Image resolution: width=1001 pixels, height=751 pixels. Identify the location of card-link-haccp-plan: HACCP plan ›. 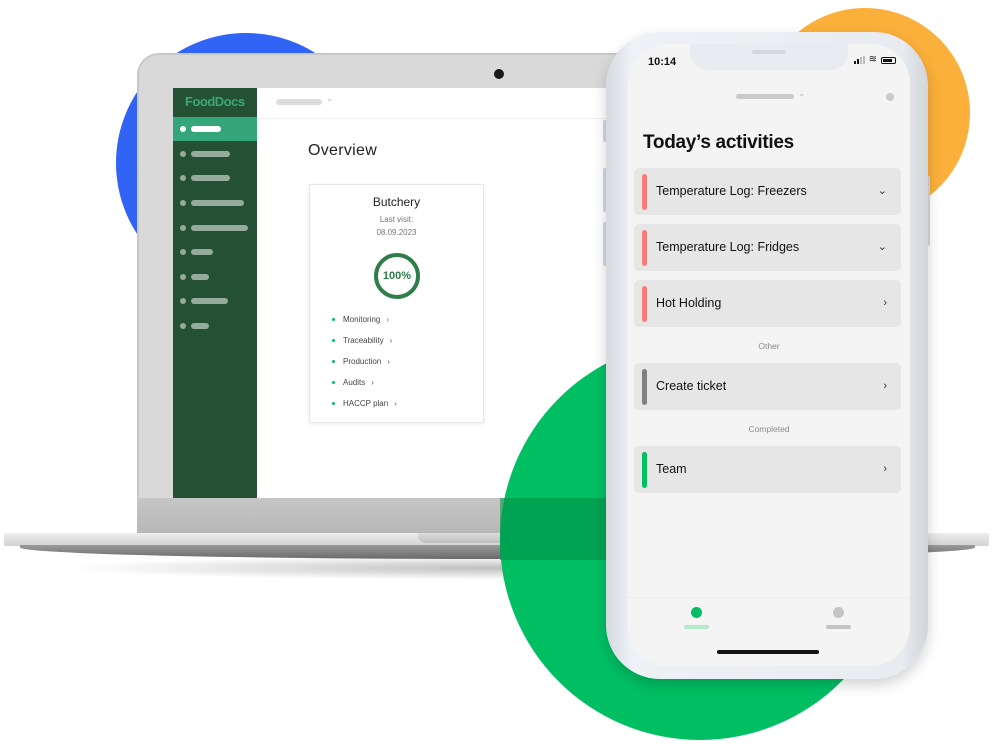
(364, 403).